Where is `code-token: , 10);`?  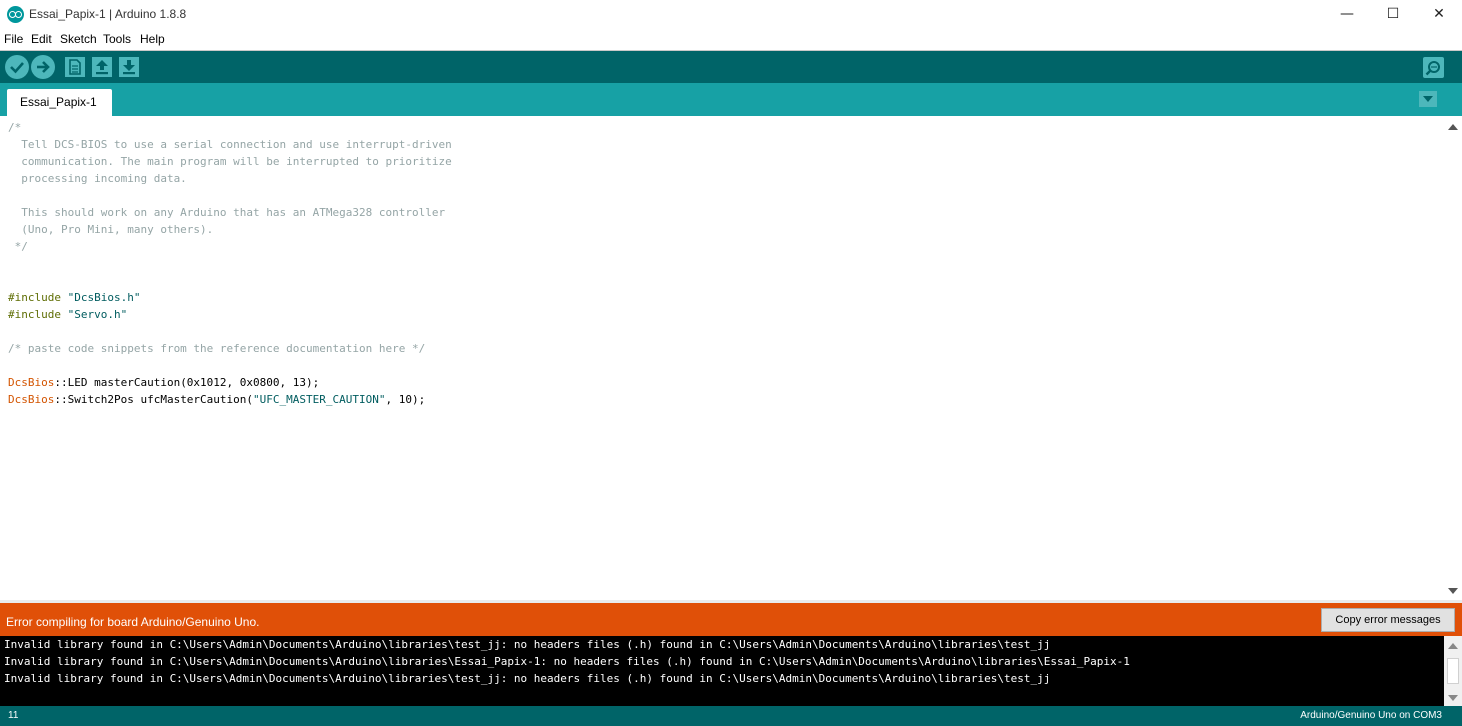
code-token: , 10); is located at coordinates (405, 399).